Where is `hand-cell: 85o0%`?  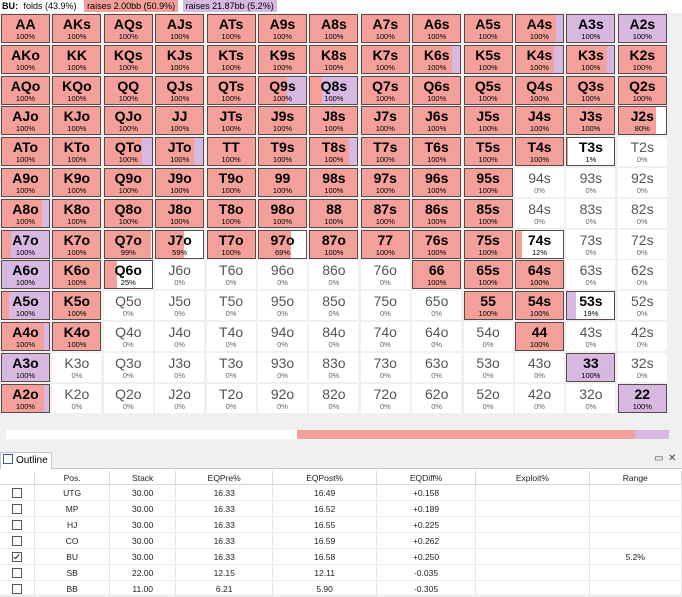
hand-cell: 85o0% is located at coordinates (333, 305).